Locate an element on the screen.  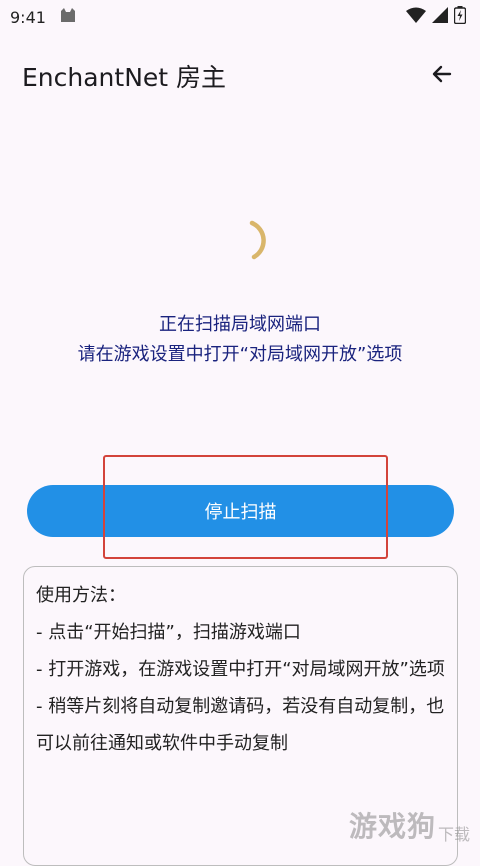
loading-spinner is located at coordinates (249, 241).